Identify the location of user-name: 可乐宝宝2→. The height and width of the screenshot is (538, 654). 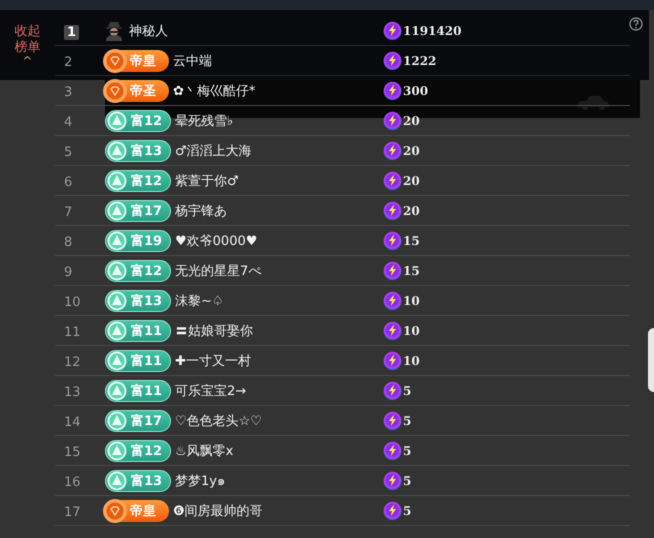
(210, 391).